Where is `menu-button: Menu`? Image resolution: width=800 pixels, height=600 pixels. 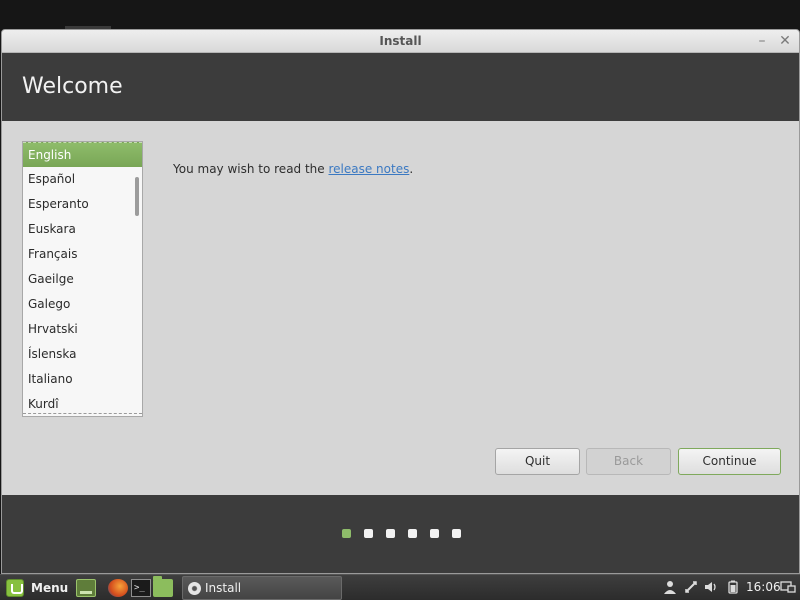
menu-button: Menu is located at coordinates (37, 588).